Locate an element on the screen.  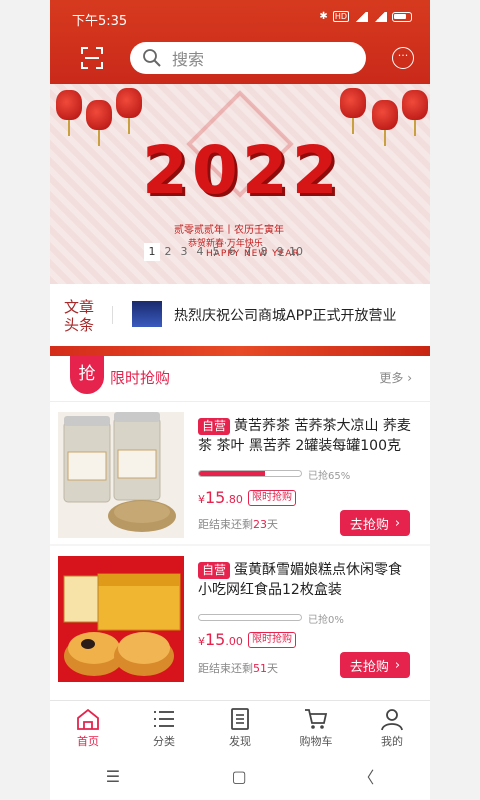
search-input: 搜索 is located at coordinates (248, 58).